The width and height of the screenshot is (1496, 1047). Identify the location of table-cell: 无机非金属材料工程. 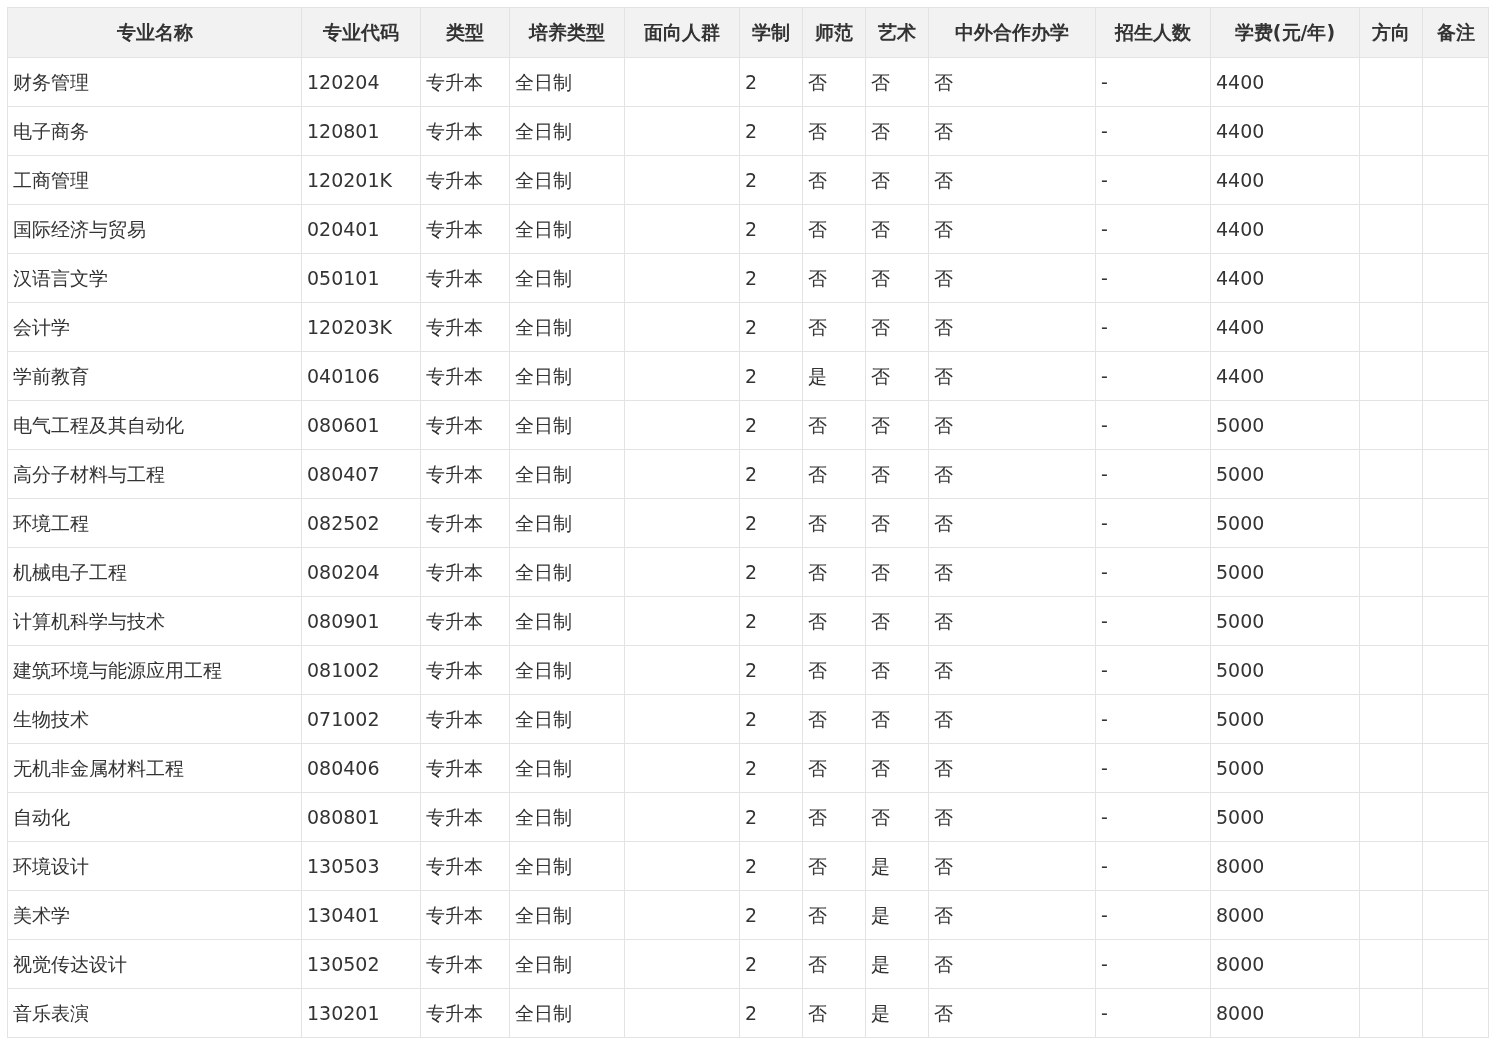
(154, 768).